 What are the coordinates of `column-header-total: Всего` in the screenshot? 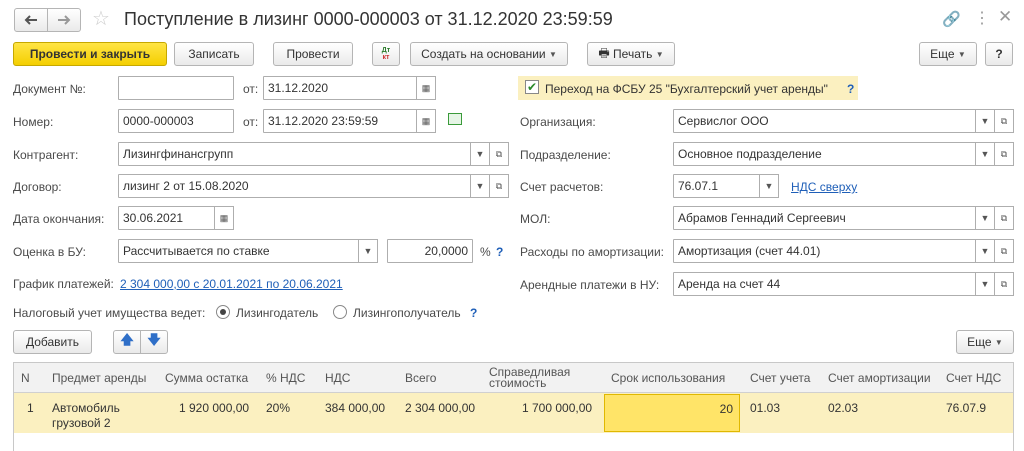 It's located at (420, 378).